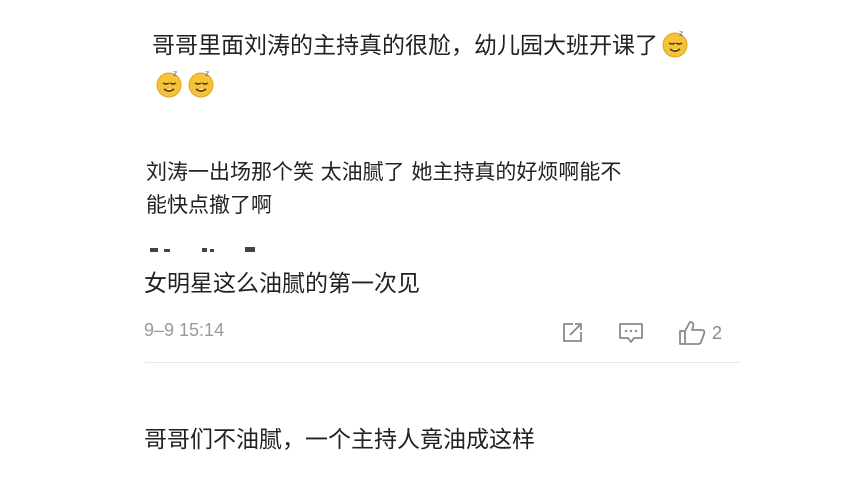  I want to click on reply-button, so click(631, 333).